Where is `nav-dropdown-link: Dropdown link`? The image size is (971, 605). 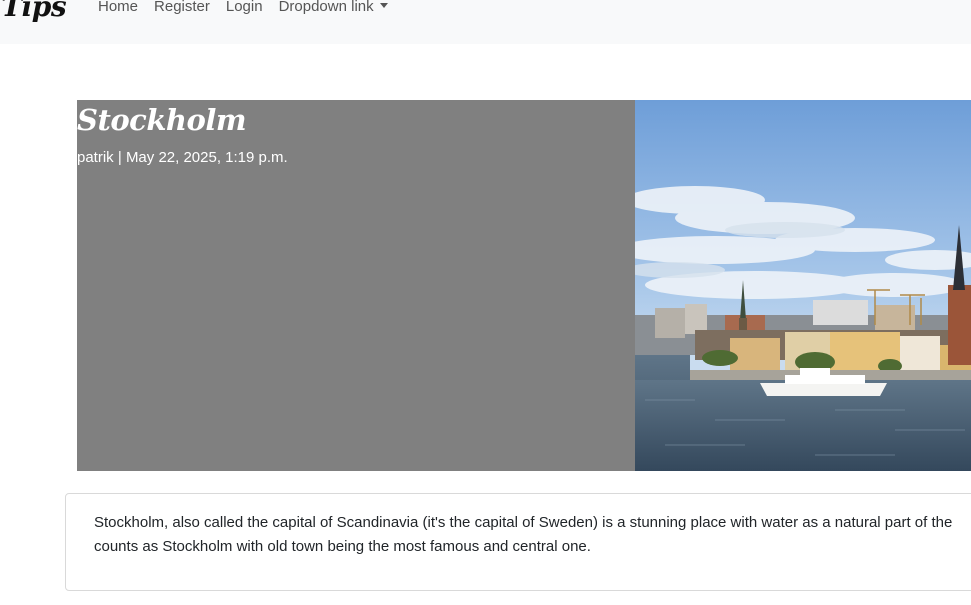 nav-dropdown-link: Dropdown link is located at coordinates (333, 7).